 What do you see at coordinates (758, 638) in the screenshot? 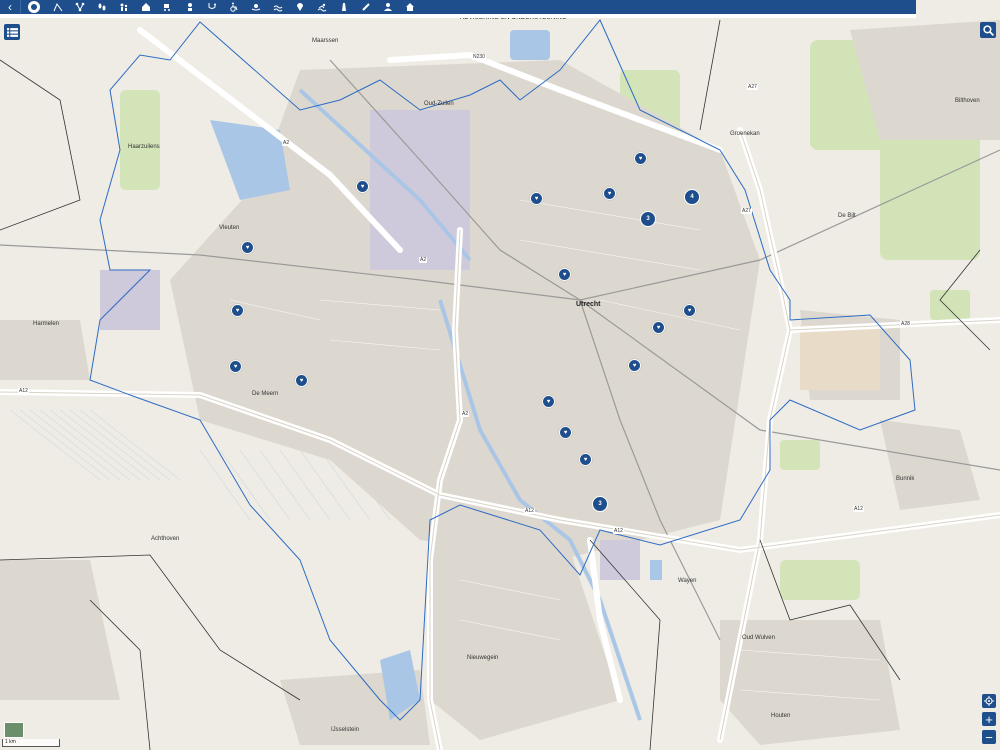
I see `place-label: Oud Wulven` at bounding box center [758, 638].